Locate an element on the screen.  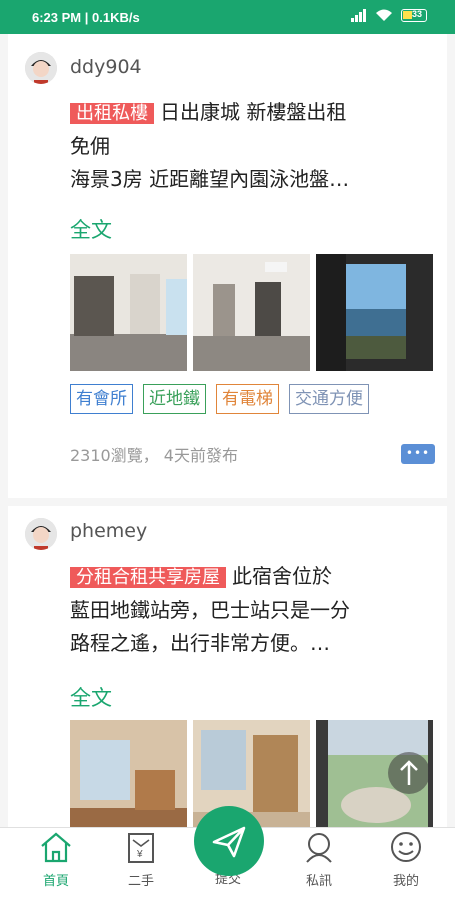
feature-chip: 有電梯 is located at coordinates (247, 399).